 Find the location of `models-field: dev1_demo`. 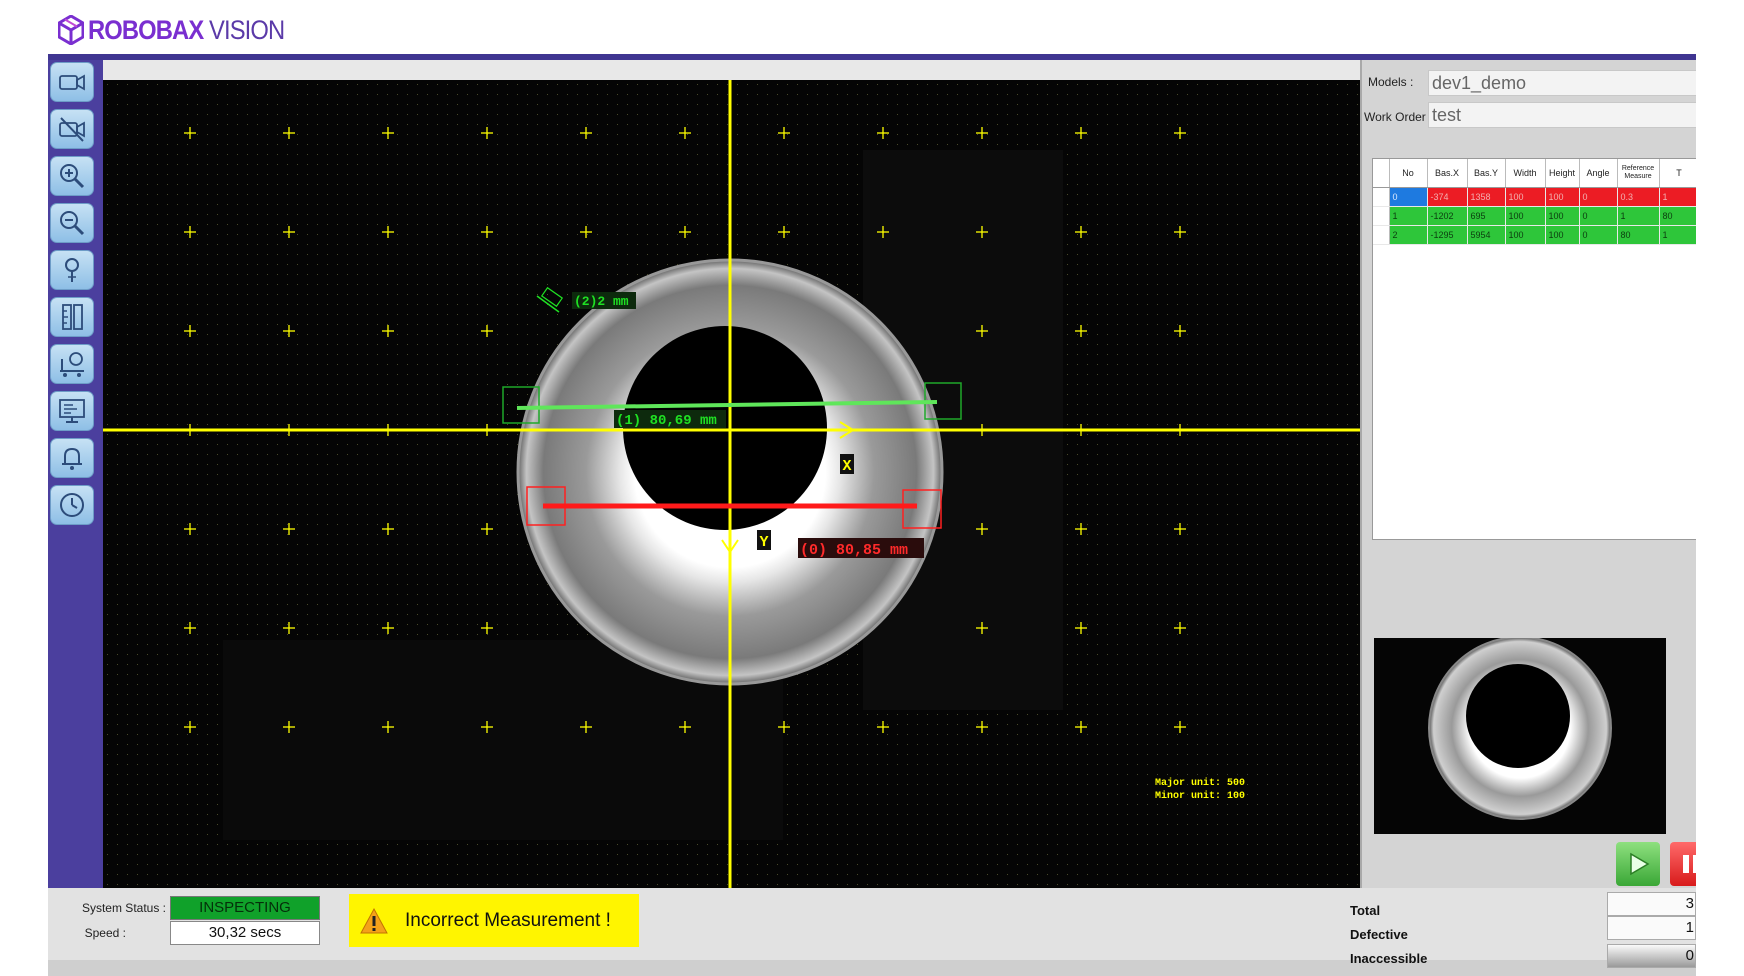

models-field: dev1_demo is located at coordinates (1562, 83).